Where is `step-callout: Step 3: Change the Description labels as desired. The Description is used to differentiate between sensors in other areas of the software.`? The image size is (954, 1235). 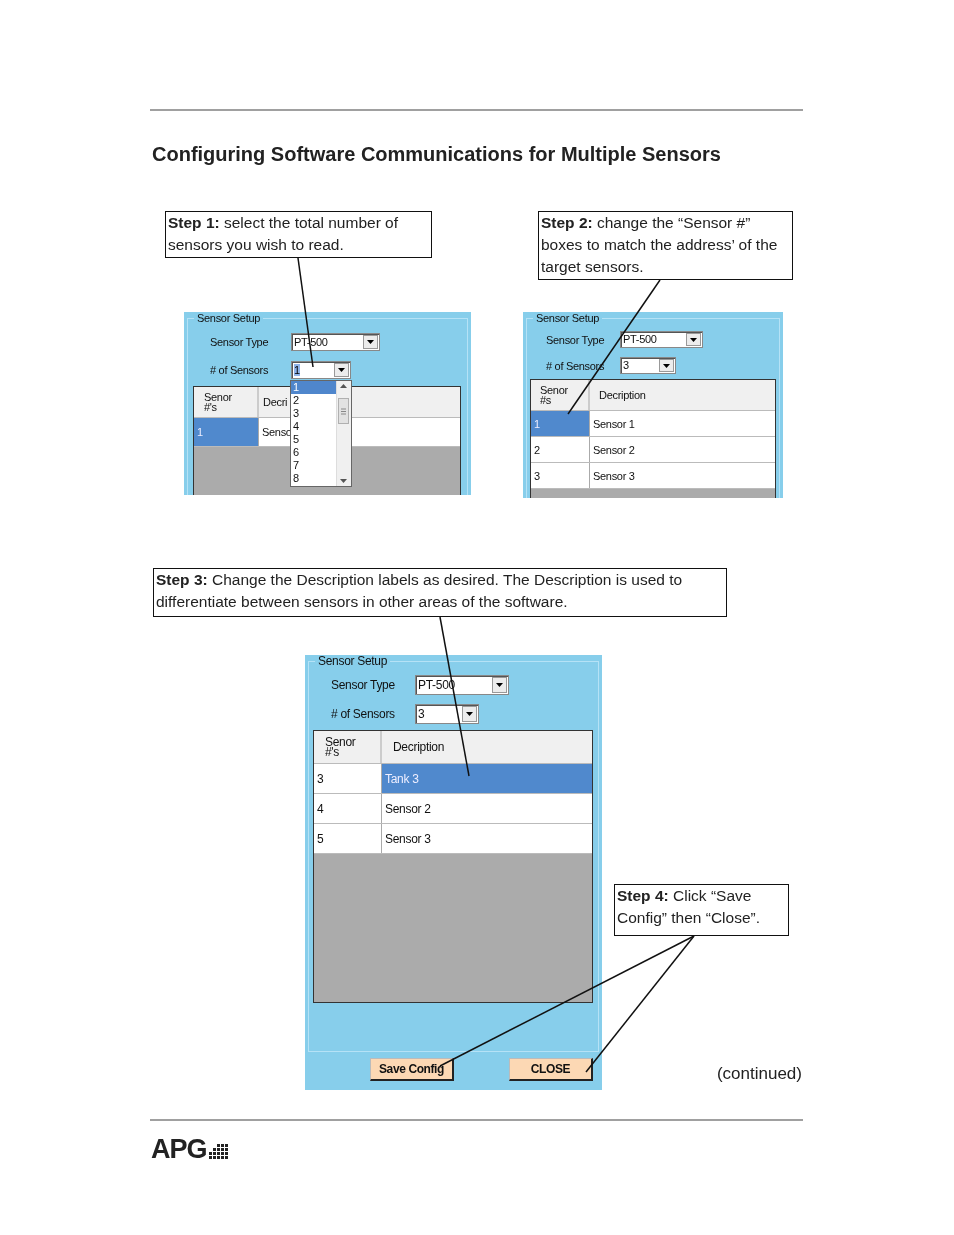
step-callout: Step 3: Change the Description labels as desired. The Description is used to differentiate between sensors in other areas of the software. is located at coordinates (440, 592).